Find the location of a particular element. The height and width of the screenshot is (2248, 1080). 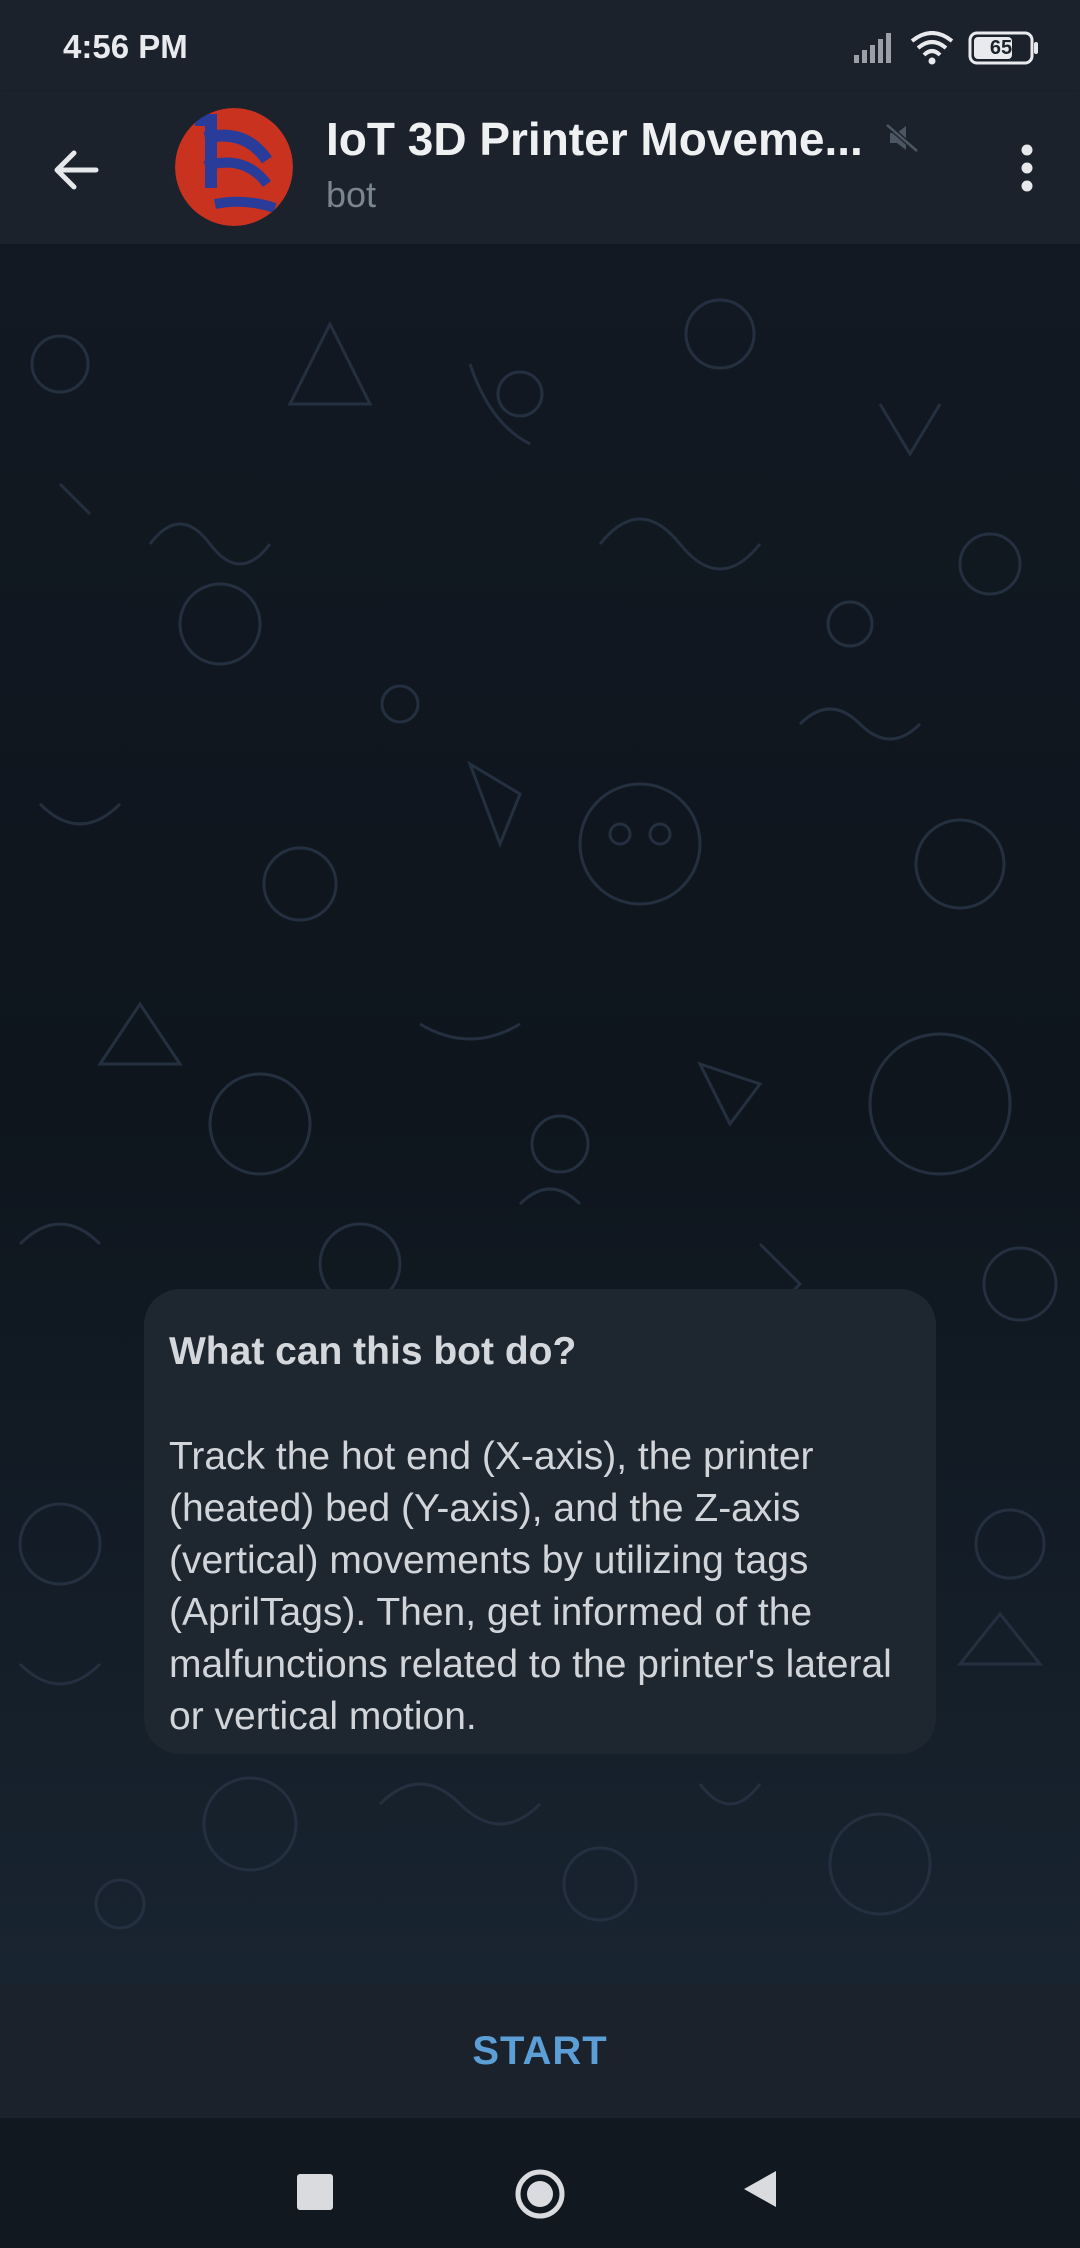

mute-icon is located at coordinates (902, 138).